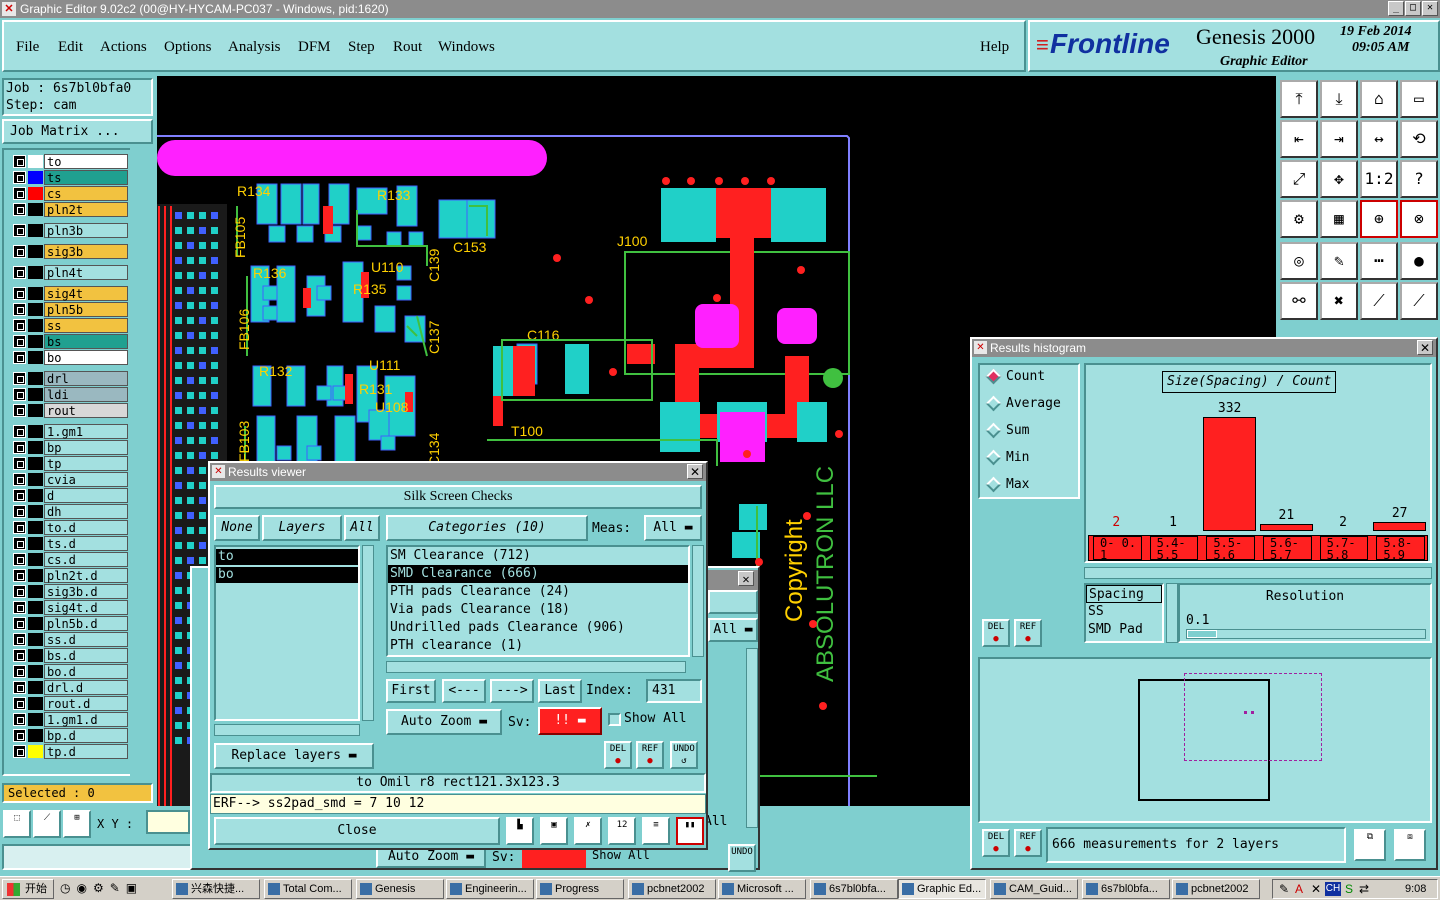 This screenshot has height=900, width=1440. I want to click on menu-options: Options, so click(188, 47).